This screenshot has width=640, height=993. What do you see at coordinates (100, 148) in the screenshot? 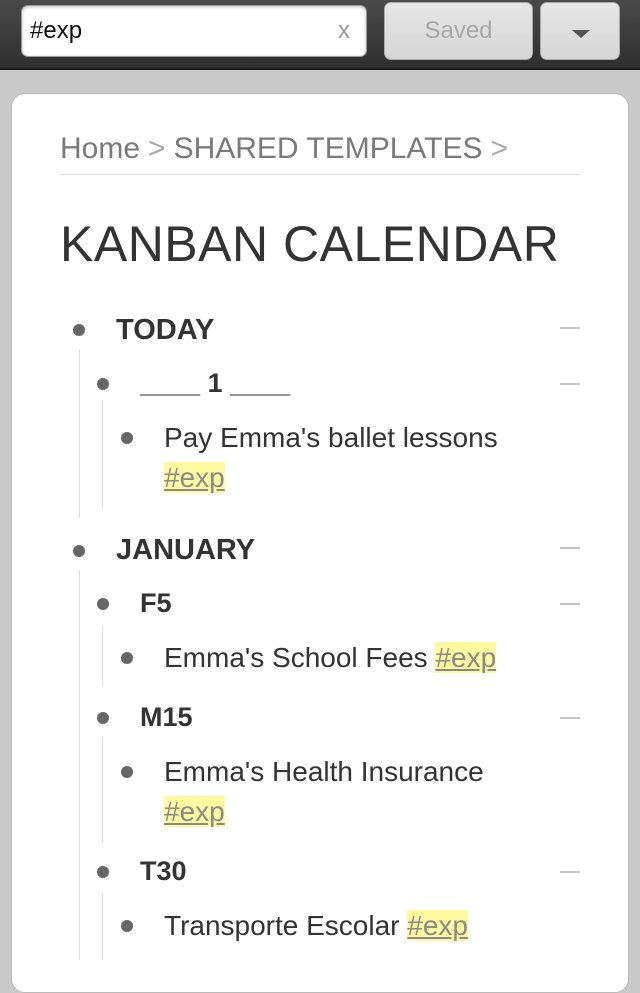
I see `breadcrumb-home: Home` at bounding box center [100, 148].